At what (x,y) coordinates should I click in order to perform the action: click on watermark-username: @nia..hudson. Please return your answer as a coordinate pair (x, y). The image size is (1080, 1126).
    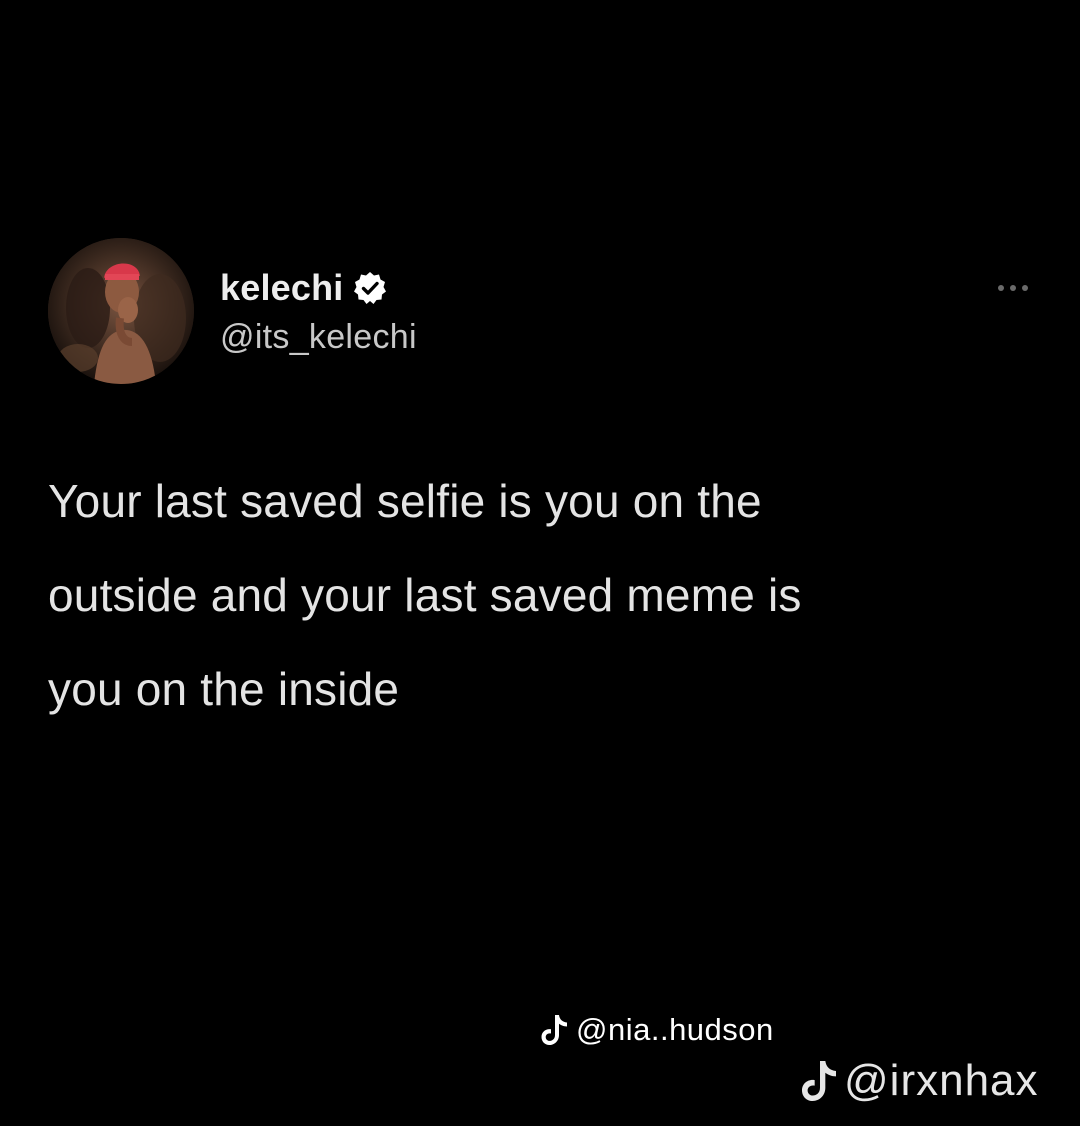
    Looking at the image, I should click on (675, 1029).